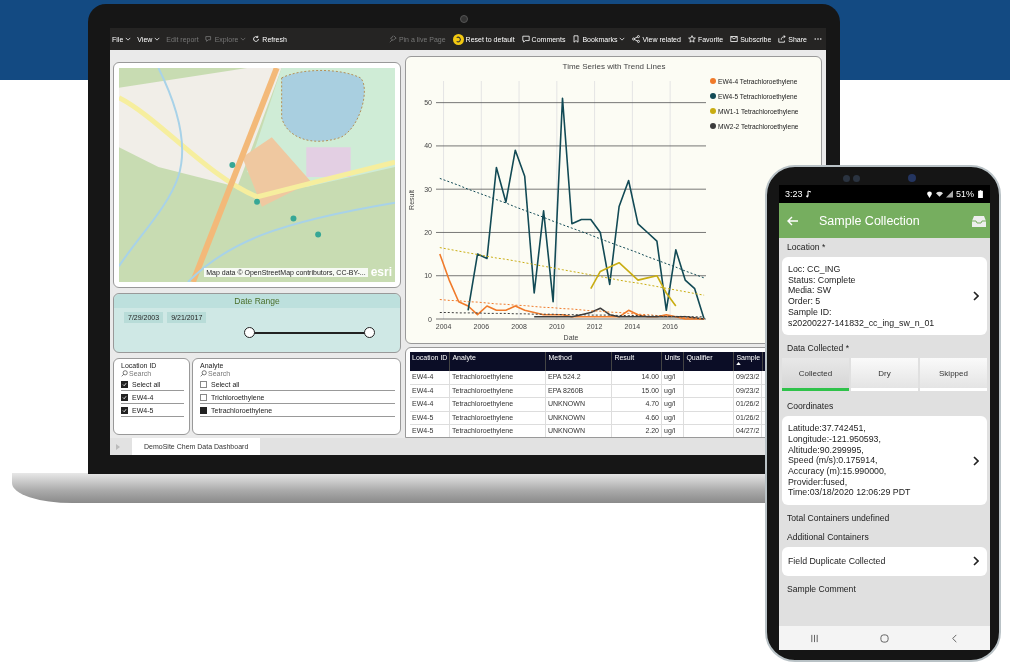 This screenshot has width=1010, height=666. What do you see at coordinates (929, 194) in the screenshot?
I see `location-pin-icon` at bounding box center [929, 194].